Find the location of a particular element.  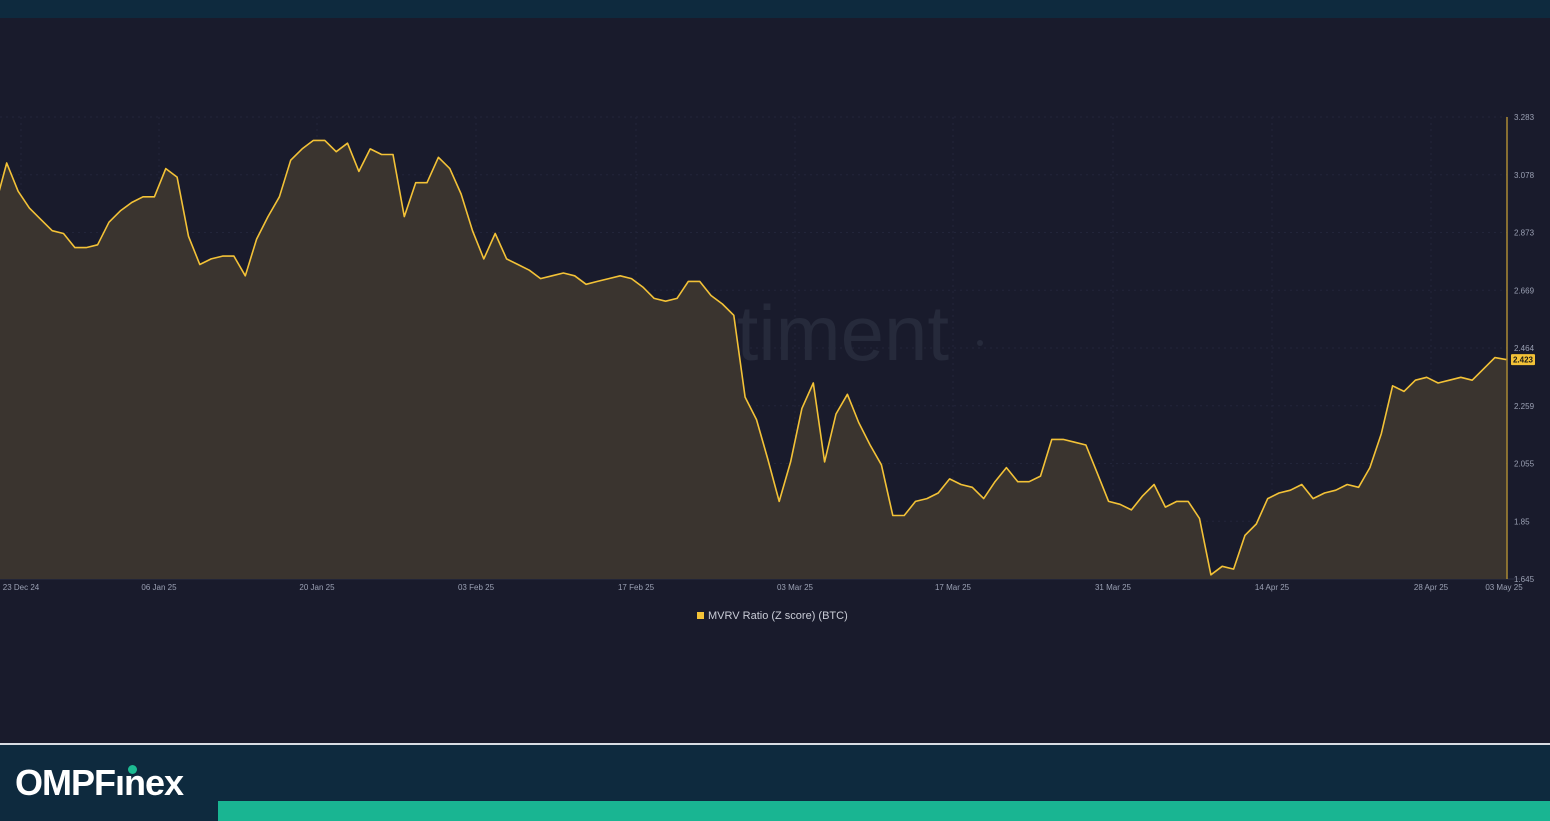

x-tick-label: 03 Mar 25 is located at coordinates (795, 587).